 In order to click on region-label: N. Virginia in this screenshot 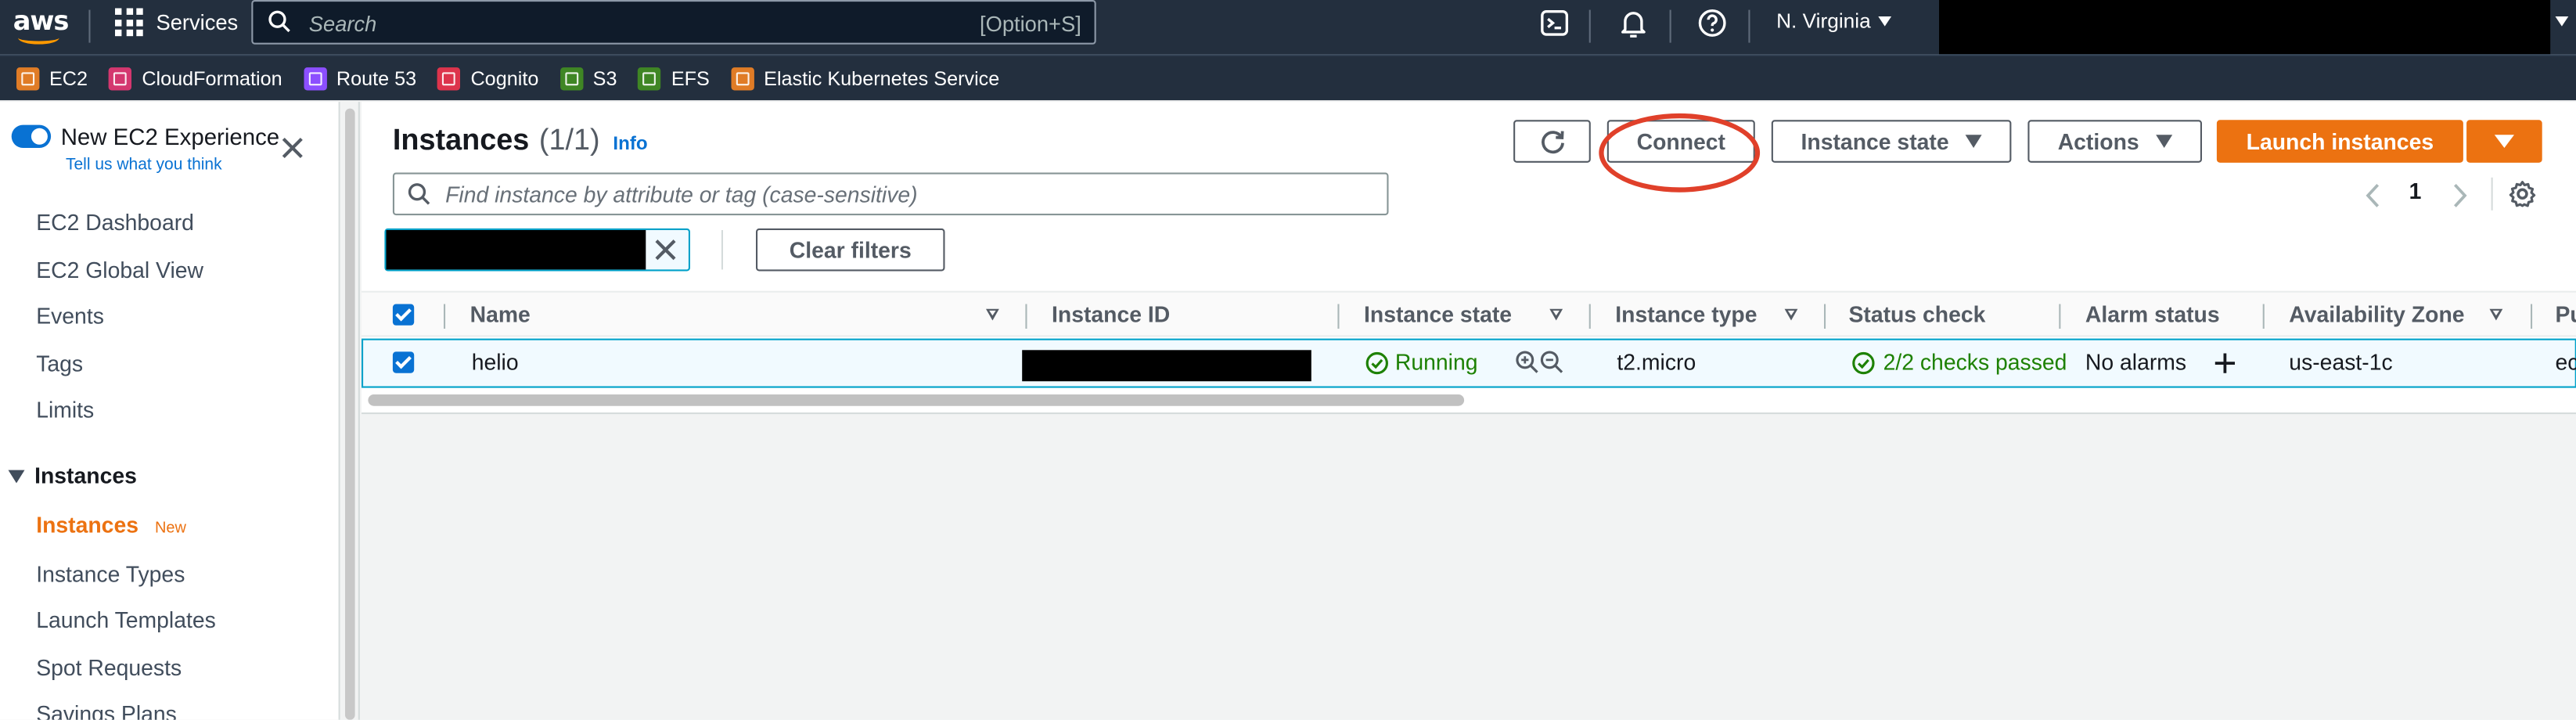, I will do `click(1824, 21)`.